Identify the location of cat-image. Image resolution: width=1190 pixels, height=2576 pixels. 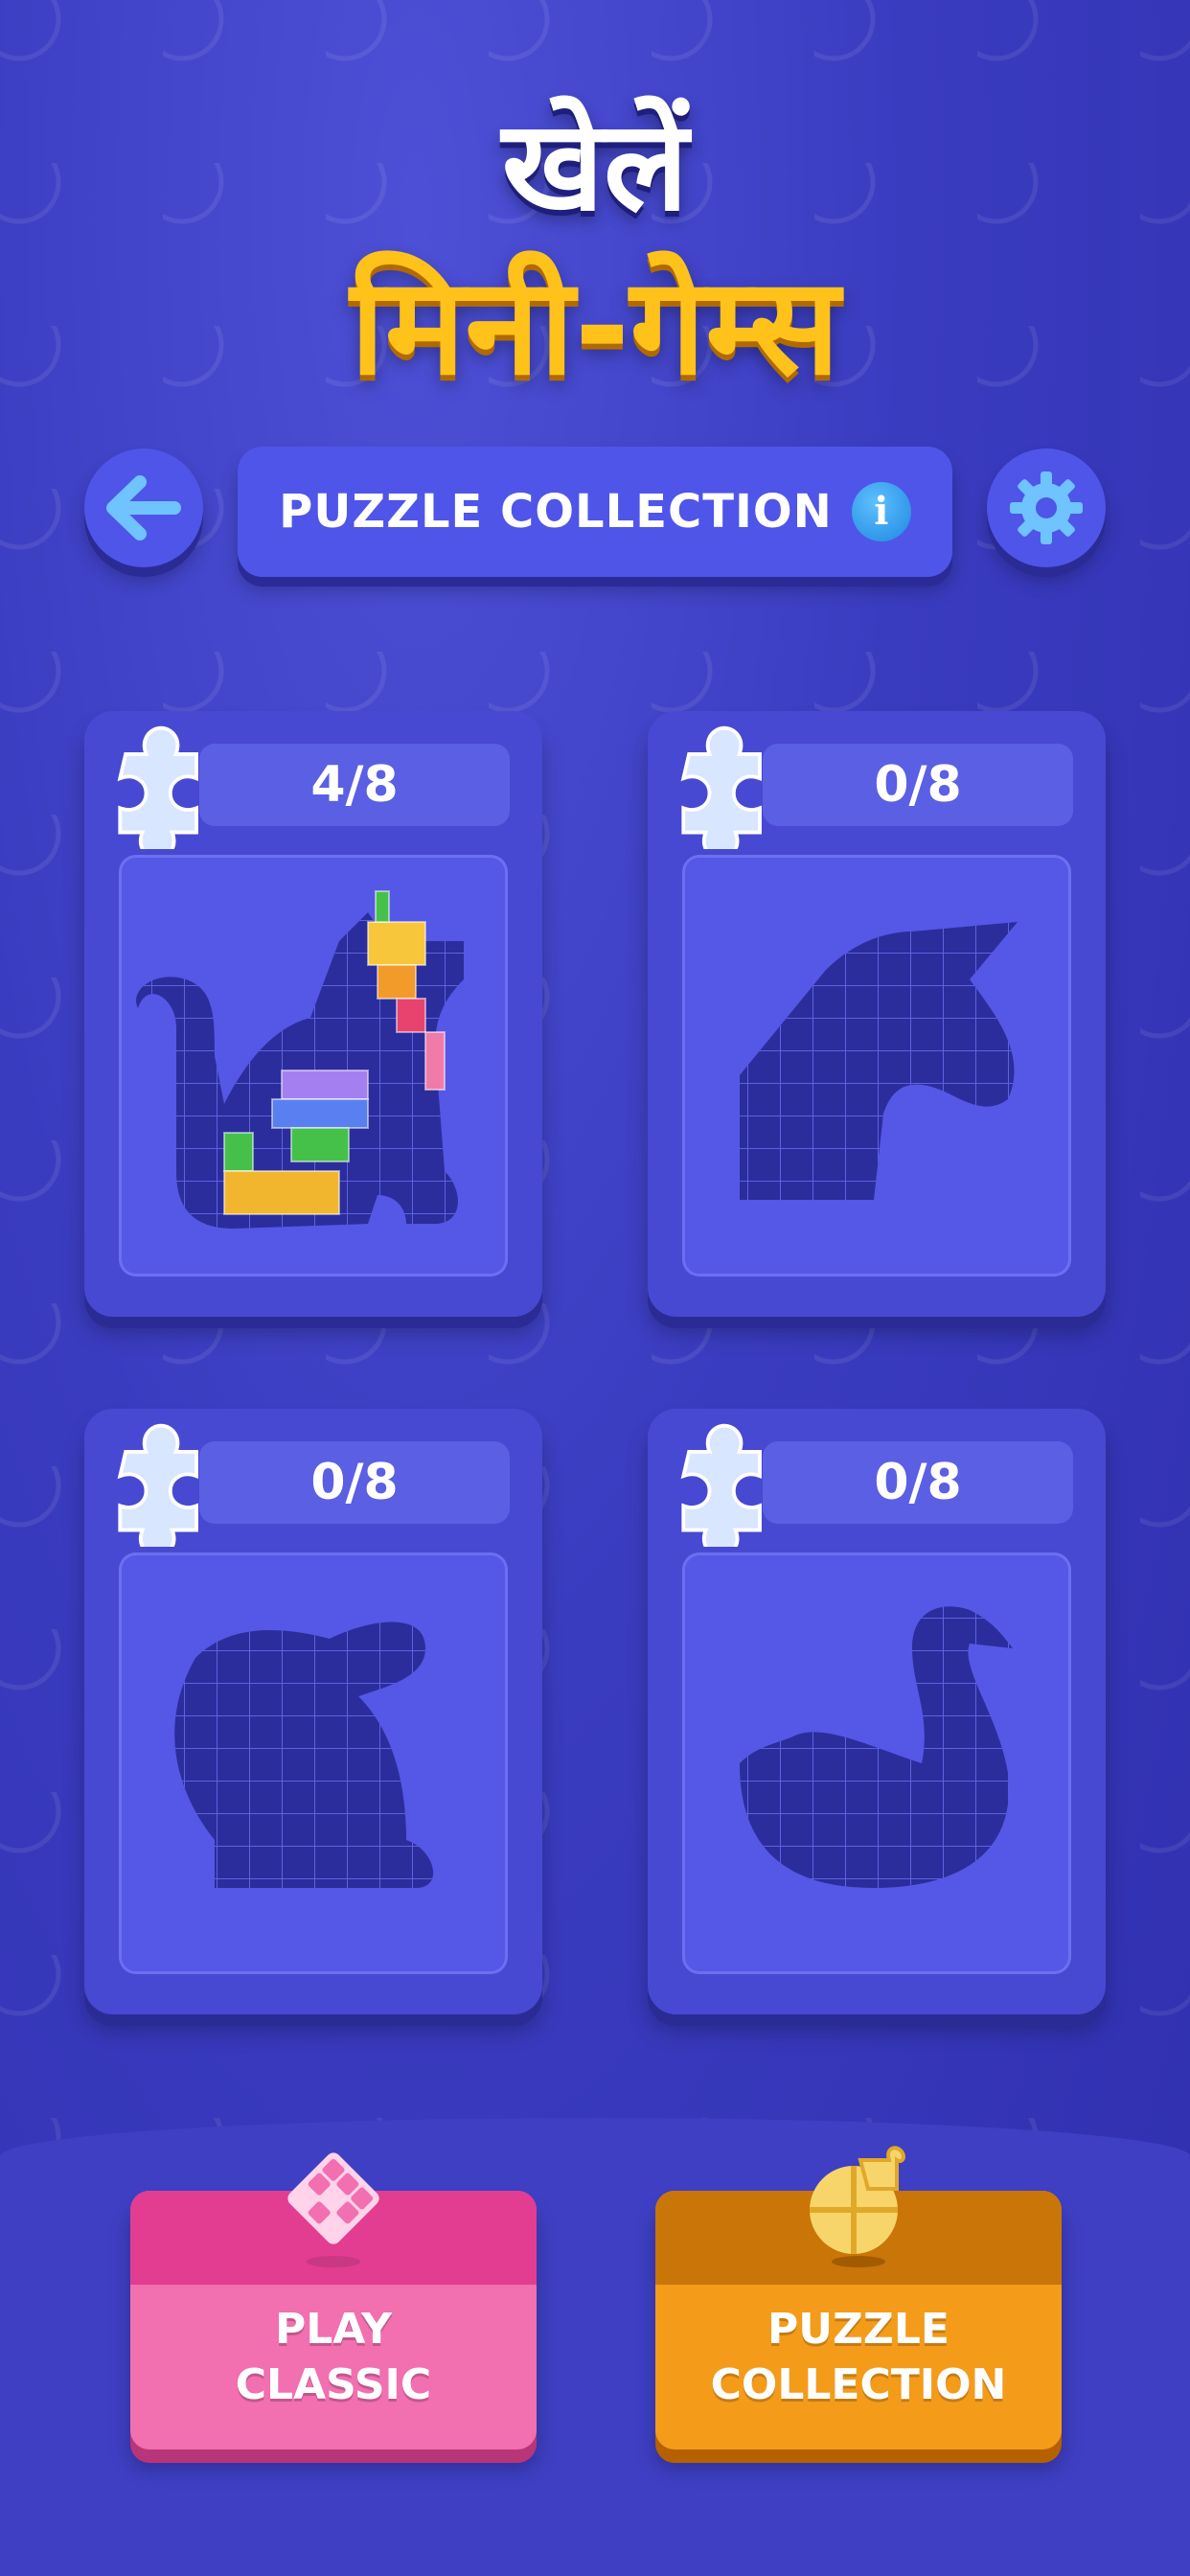
(313, 1065).